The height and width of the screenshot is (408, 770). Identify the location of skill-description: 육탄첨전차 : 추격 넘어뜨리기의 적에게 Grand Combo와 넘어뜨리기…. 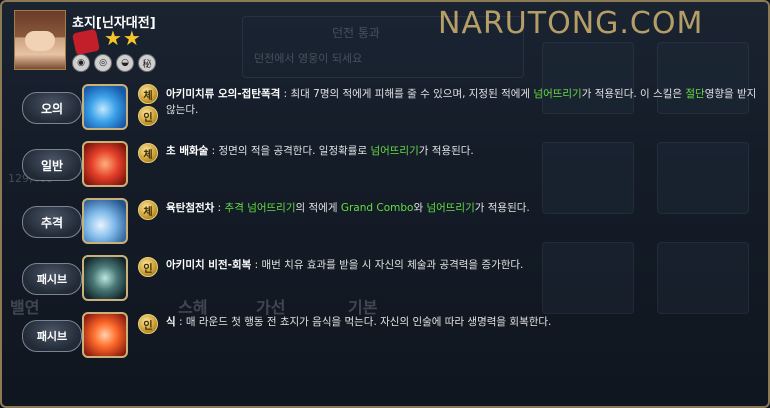
(463, 208).